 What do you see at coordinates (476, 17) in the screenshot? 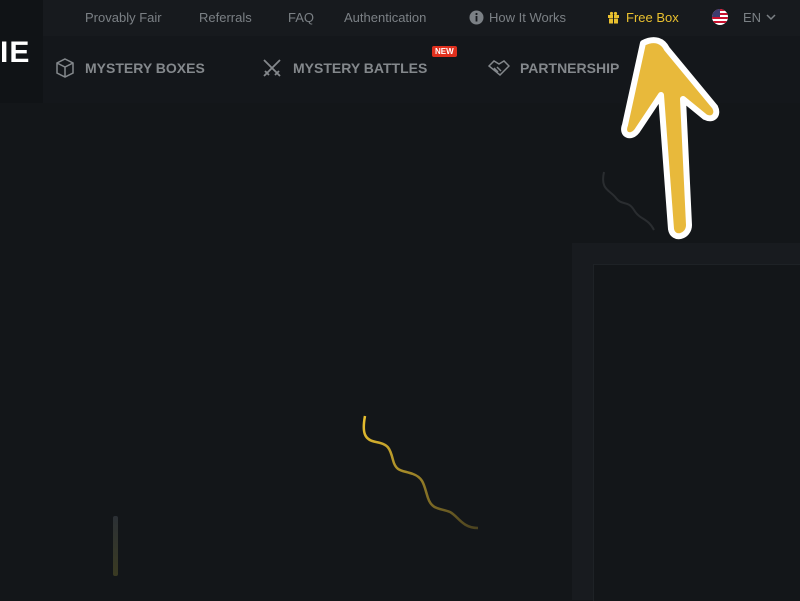
I see `info-icon` at bounding box center [476, 17].